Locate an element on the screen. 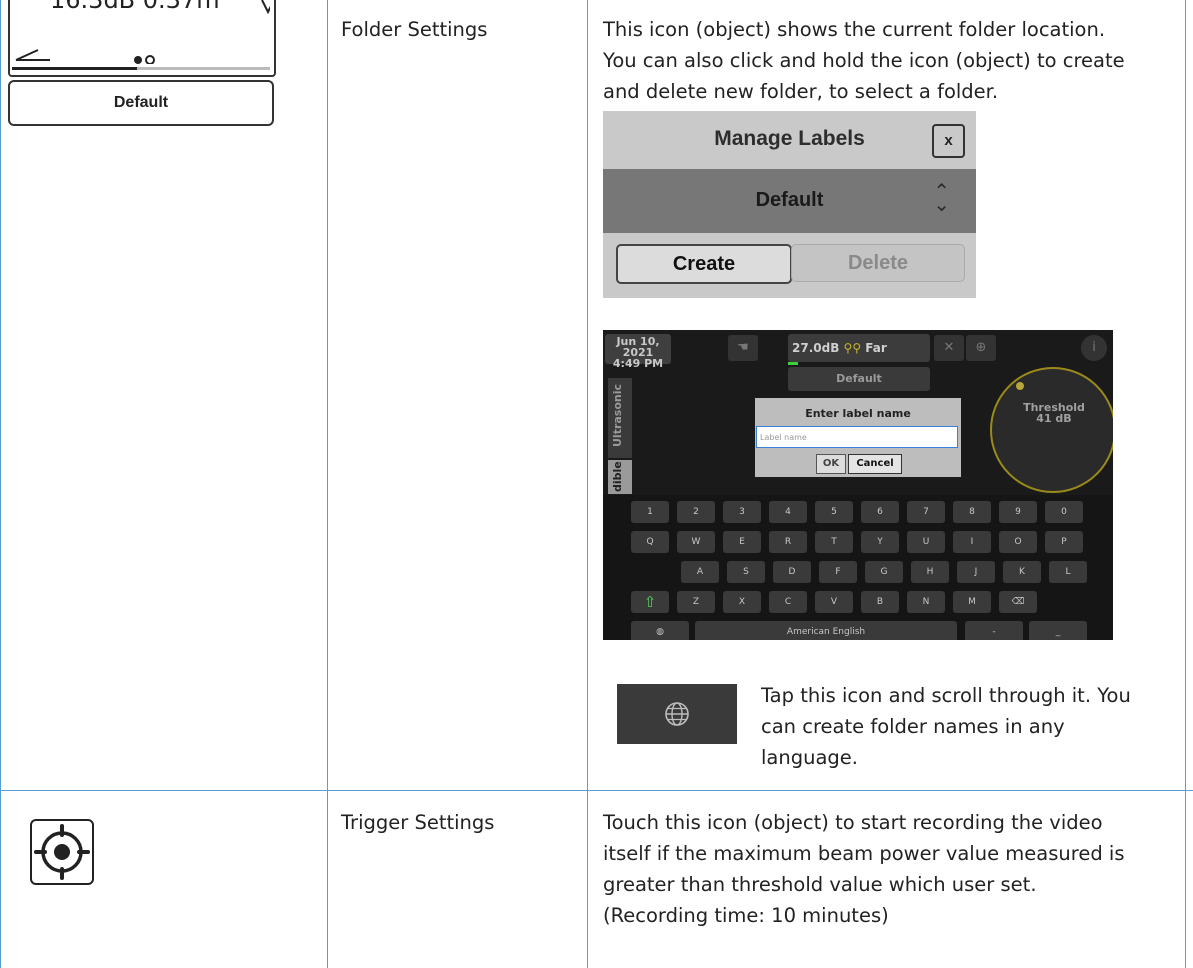 This screenshot has width=1193, height=968. underscore-key: _ is located at coordinates (1058, 630).